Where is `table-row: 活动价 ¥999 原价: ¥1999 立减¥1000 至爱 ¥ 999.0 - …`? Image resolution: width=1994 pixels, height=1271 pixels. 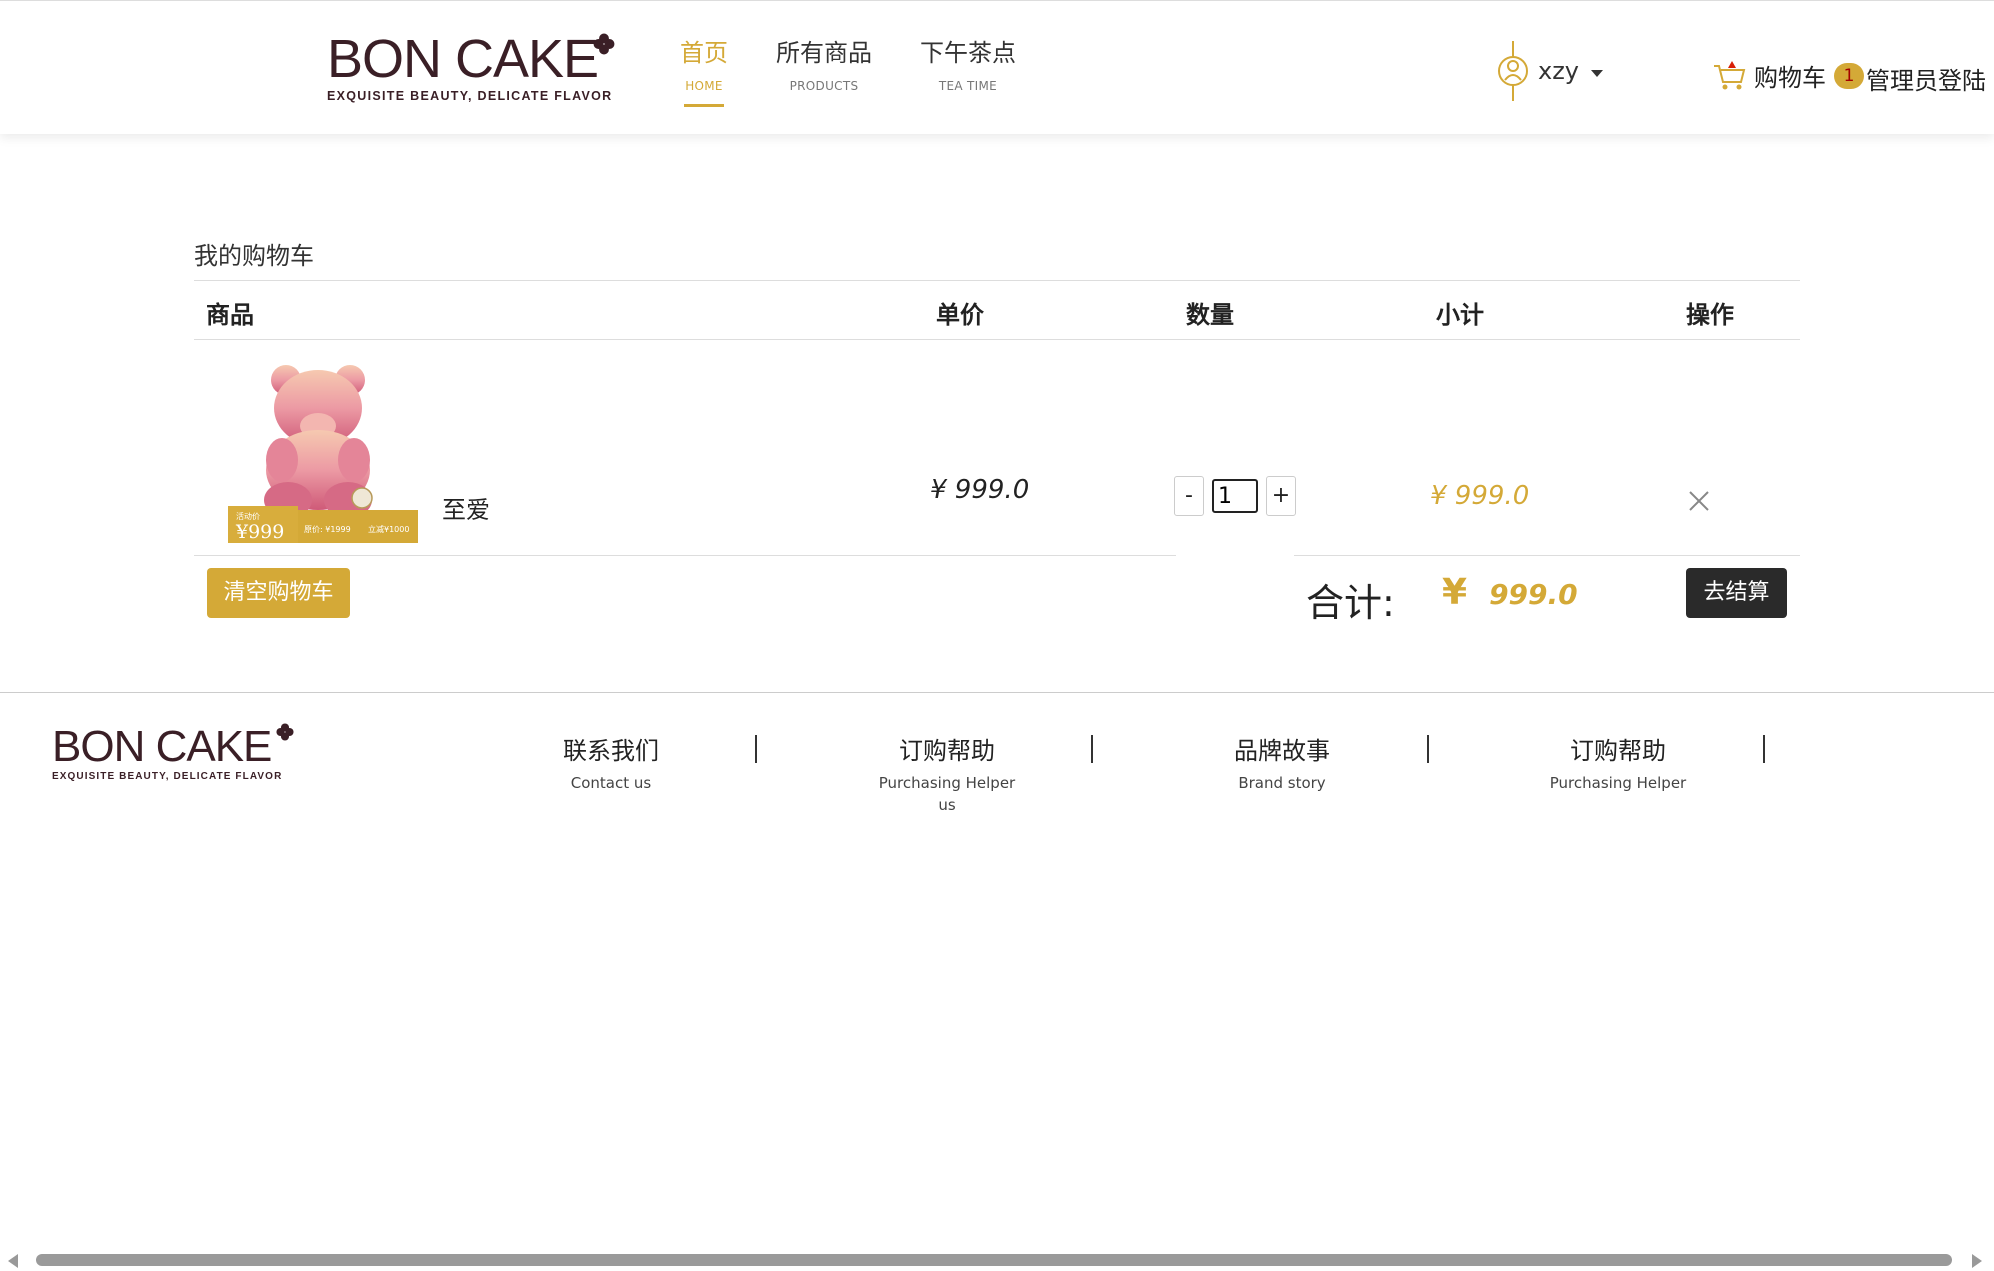 table-row: 活动价 ¥999 原价: ¥1999 立减¥1000 至爱 ¥ 999.0 - … is located at coordinates (997, 448).